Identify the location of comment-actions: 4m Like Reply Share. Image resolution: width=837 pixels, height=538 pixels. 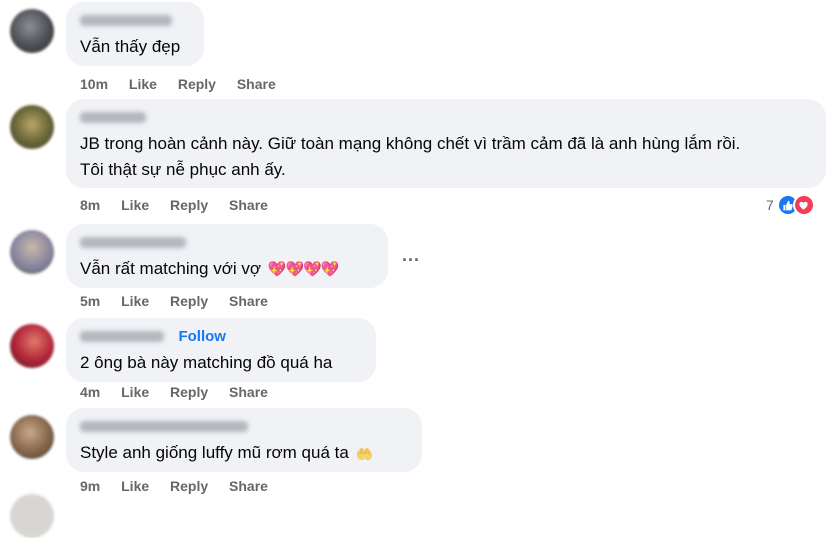
(182, 392).